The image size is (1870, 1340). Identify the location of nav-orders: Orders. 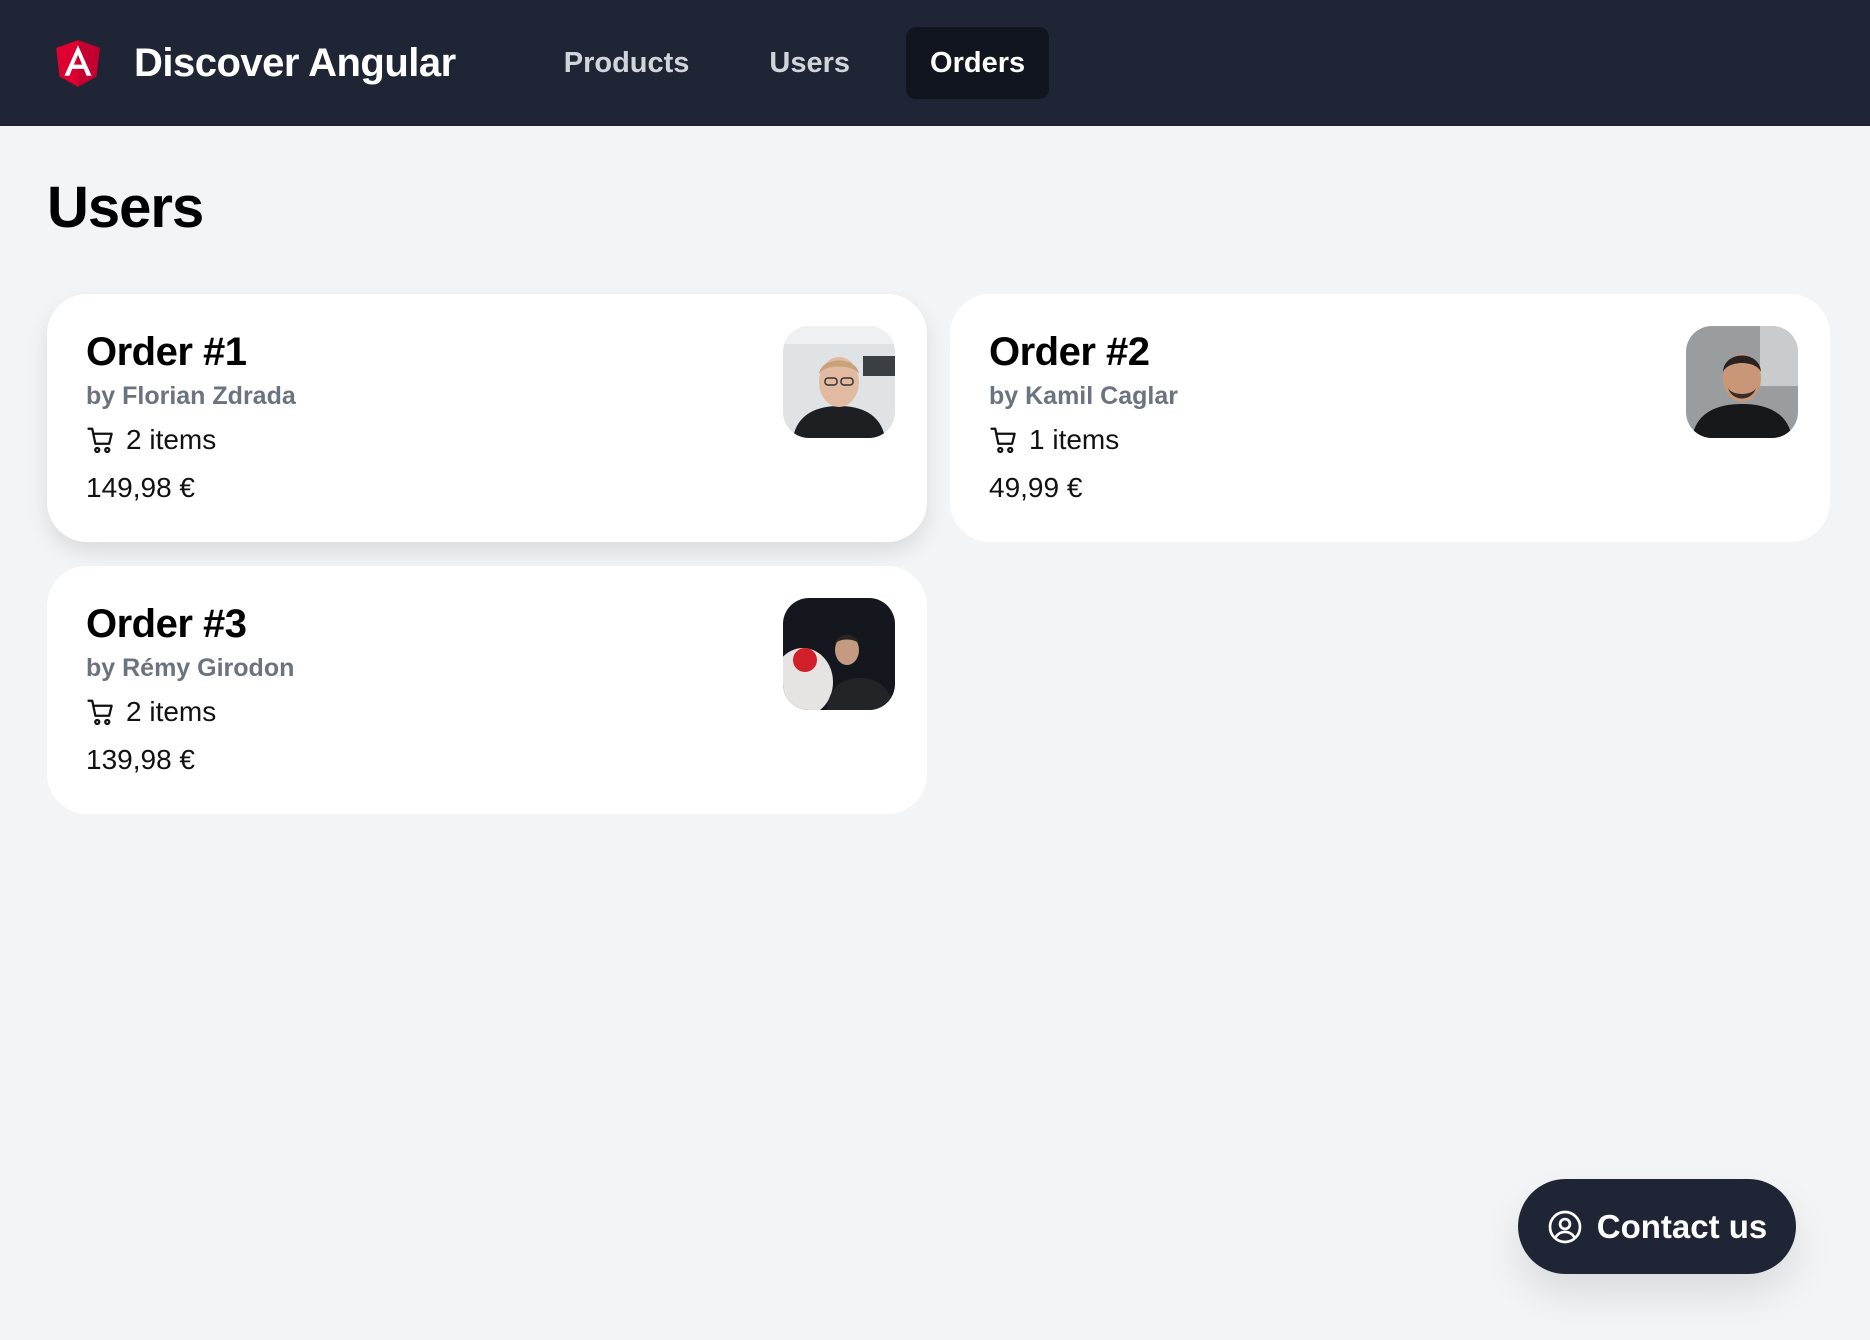
(978, 63).